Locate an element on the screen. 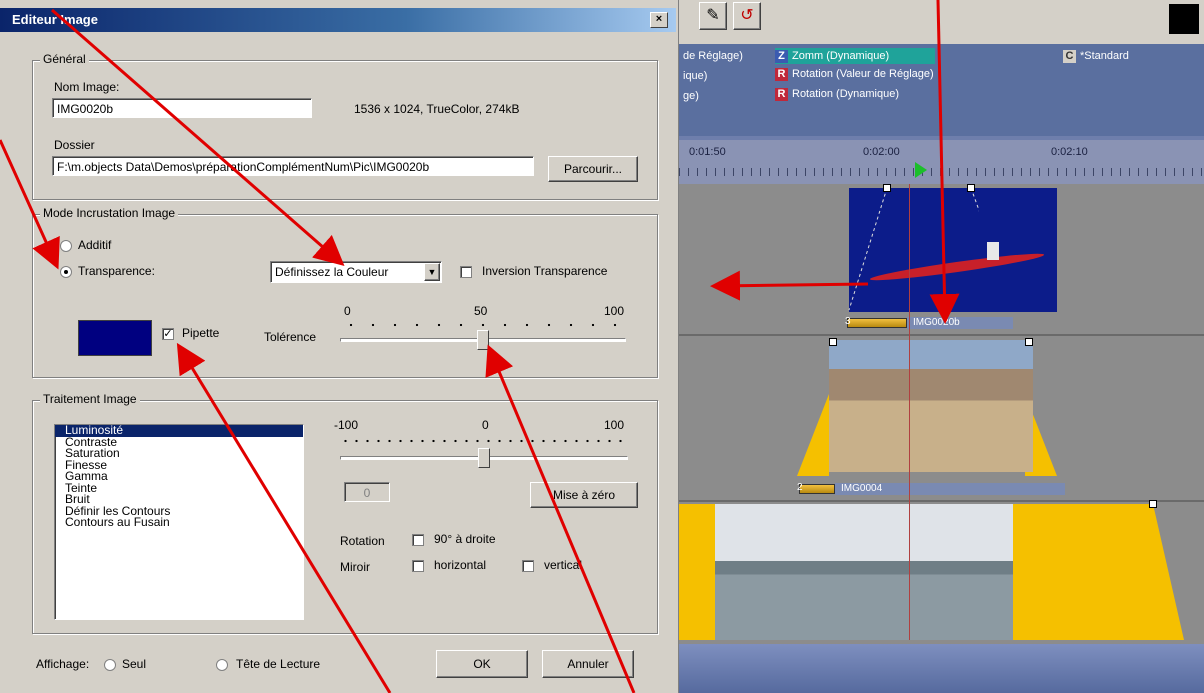 This screenshot has width=1204, height=693. fx-badge-r: R is located at coordinates (781, 94).